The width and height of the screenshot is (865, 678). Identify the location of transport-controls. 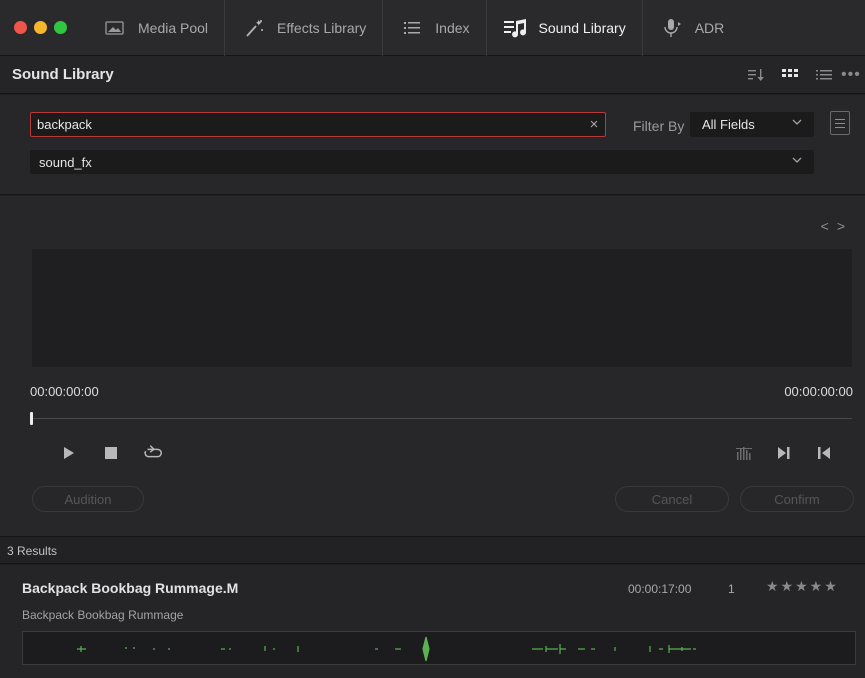
(111, 453).